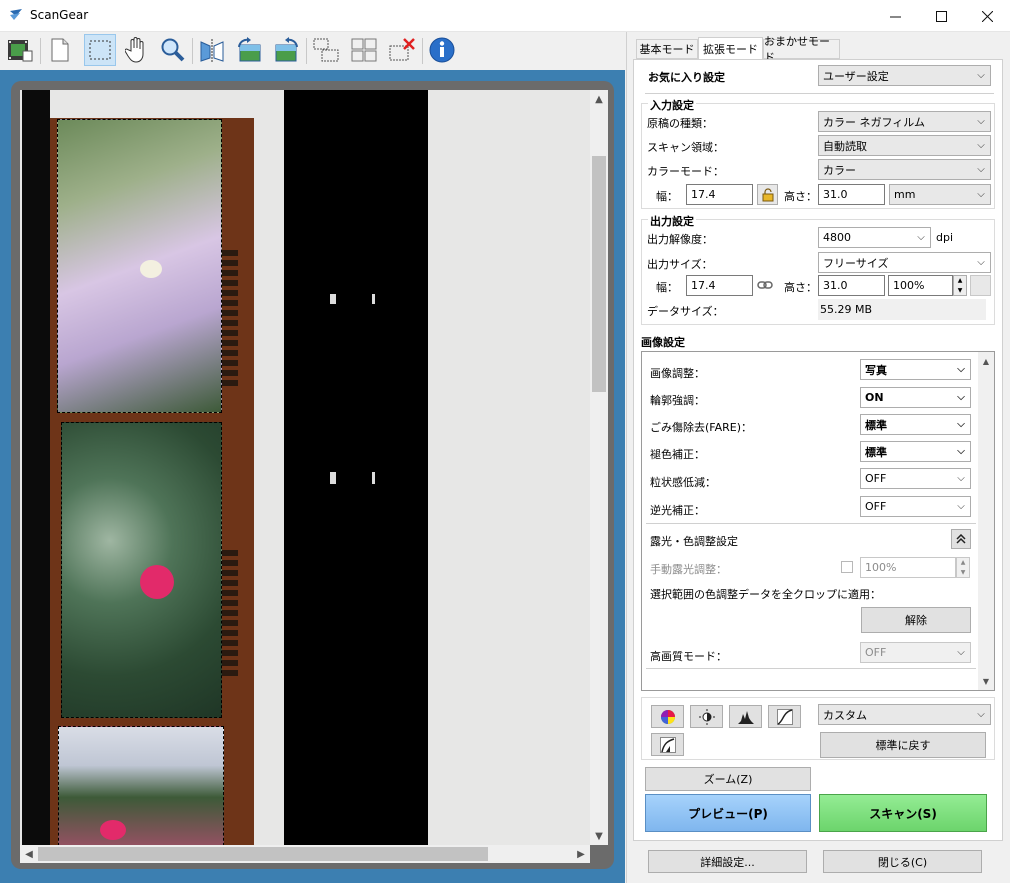  I want to click on adjust-preset-select: カスタム ⌵, so click(904, 714).